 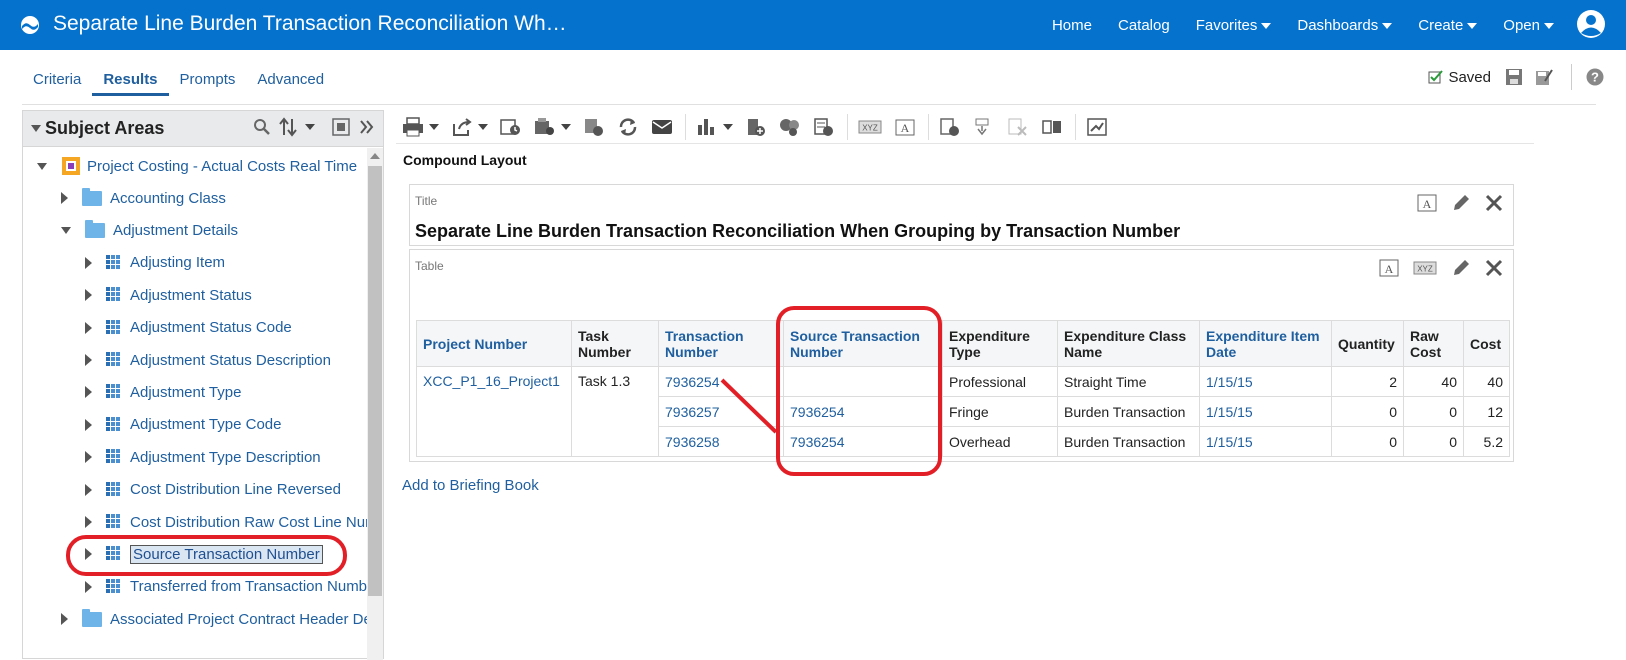 What do you see at coordinates (1486, 343) in the screenshot?
I see `column-header: Cost` at bounding box center [1486, 343].